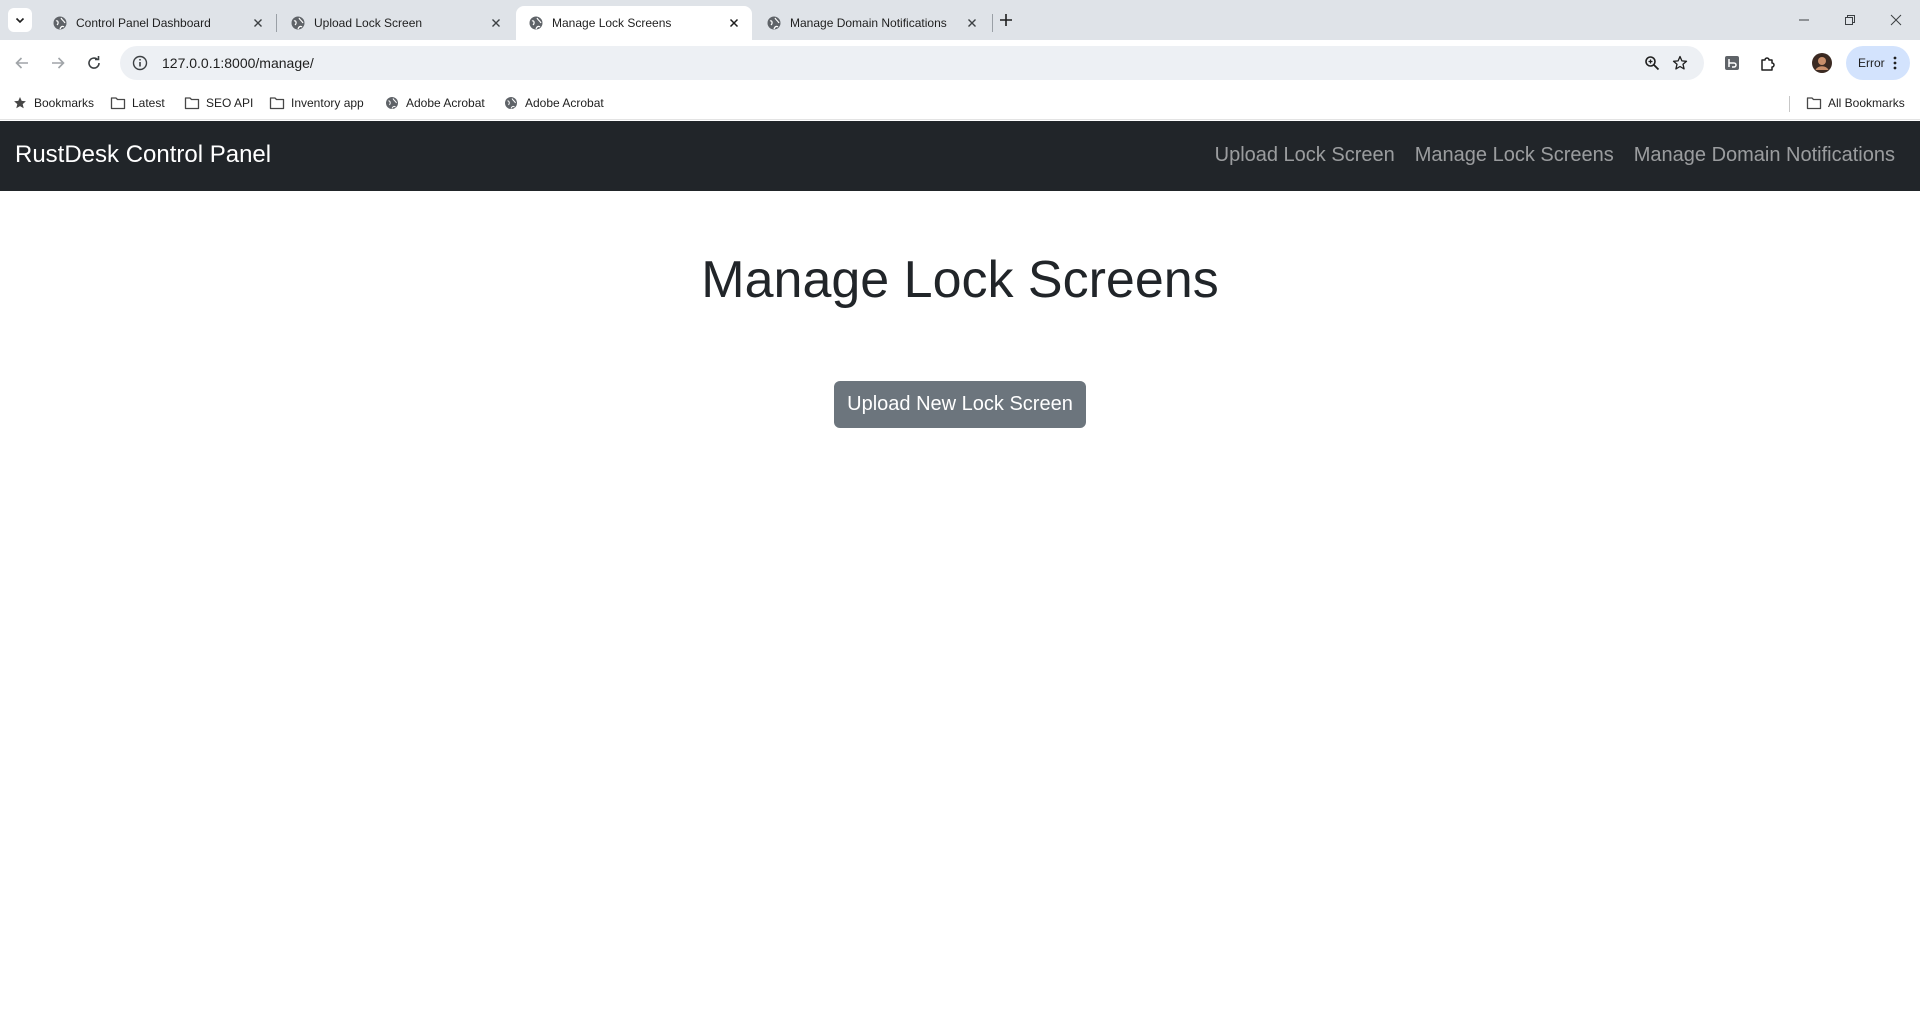 The image size is (1920, 1032). I want to click on nav-link-upload-lock-screen: Upload Lock Screen, so click(1305, 155).